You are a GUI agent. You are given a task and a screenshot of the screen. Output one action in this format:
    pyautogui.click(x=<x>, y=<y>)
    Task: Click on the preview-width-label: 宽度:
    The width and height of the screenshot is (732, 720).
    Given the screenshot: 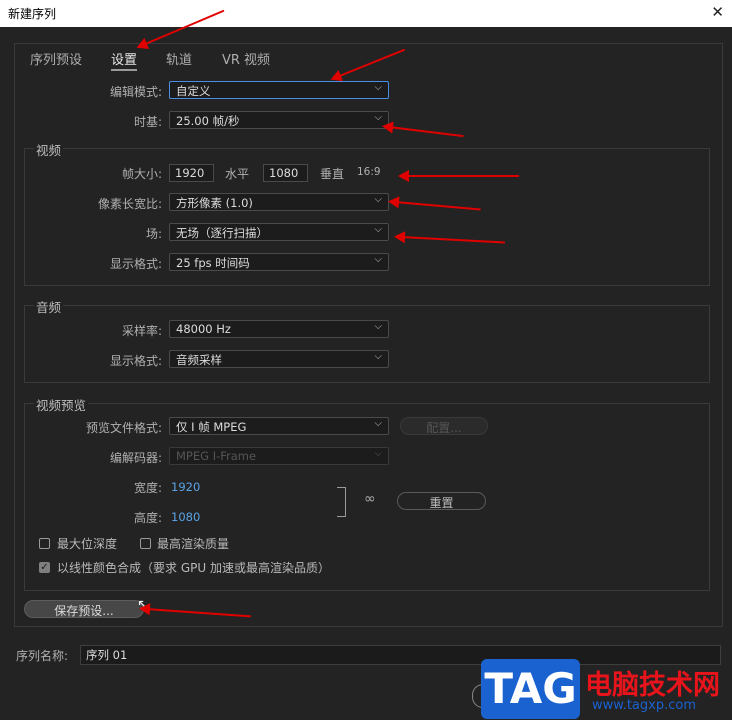 What is the action you would take?
    pyautogui.click(x=147, y=488)
    